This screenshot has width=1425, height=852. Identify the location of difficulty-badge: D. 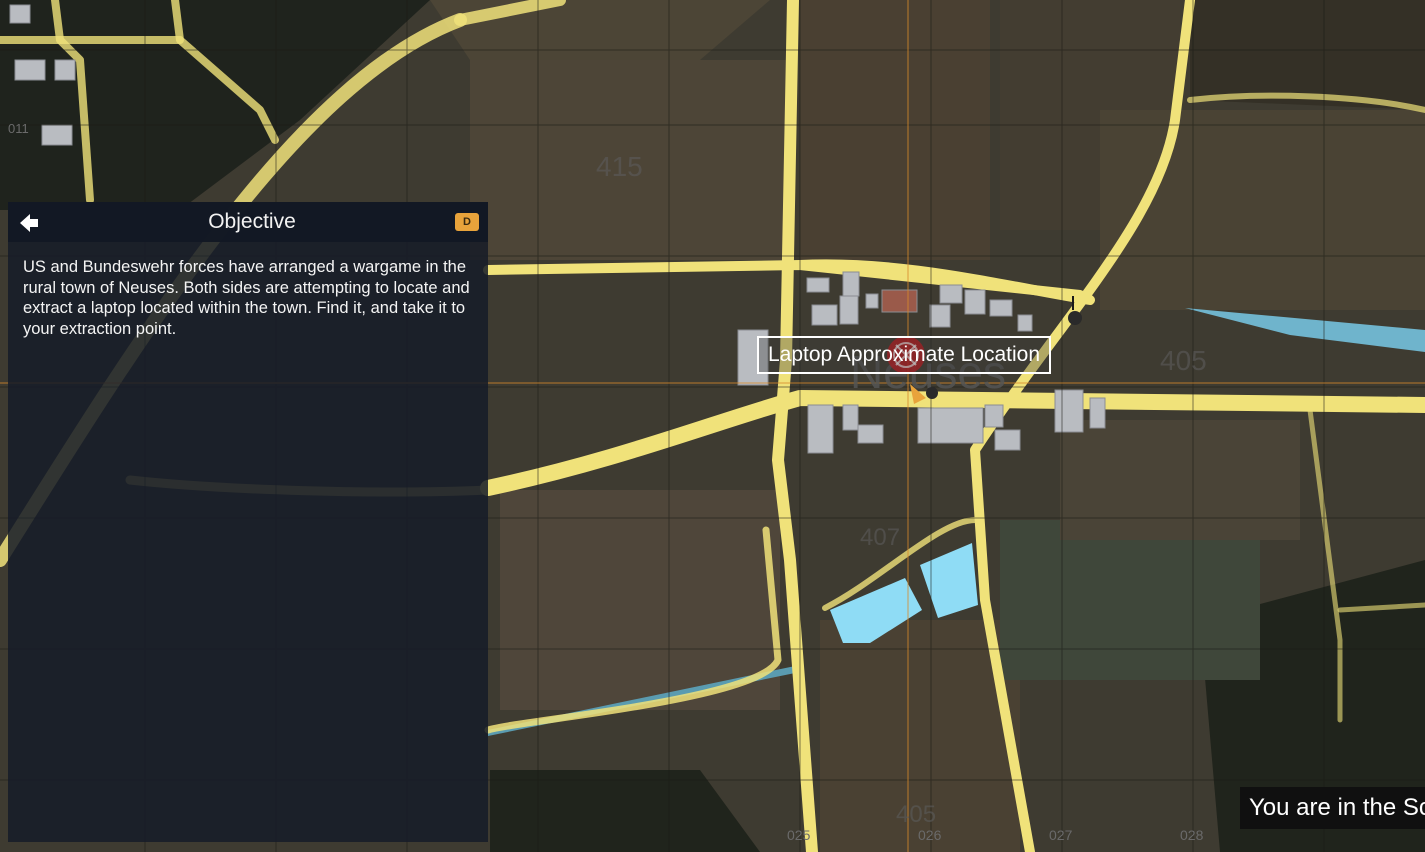
(467, 222).